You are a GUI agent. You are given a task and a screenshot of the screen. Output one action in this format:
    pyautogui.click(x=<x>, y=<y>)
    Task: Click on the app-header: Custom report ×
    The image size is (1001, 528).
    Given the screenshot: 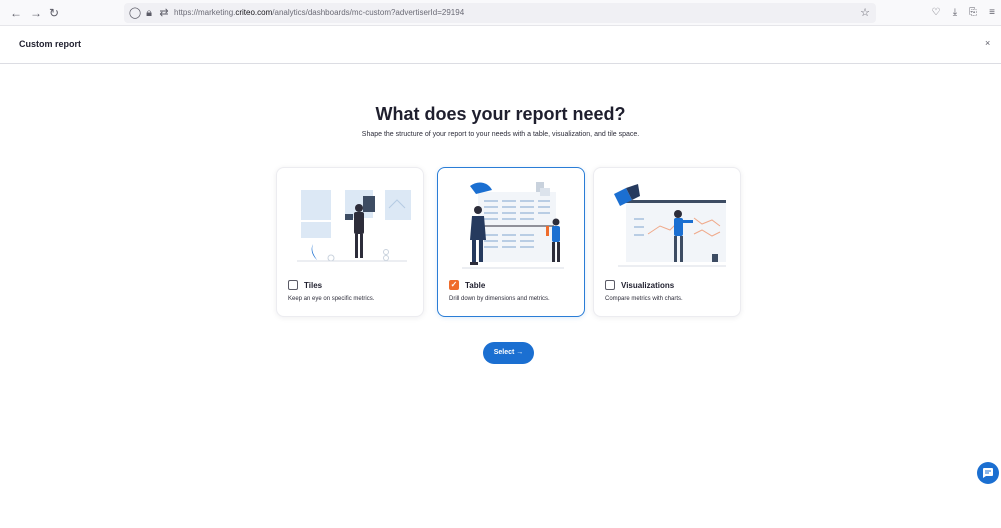 What is the action you would take?
    pyautogui.click(x=500, y=45)
    